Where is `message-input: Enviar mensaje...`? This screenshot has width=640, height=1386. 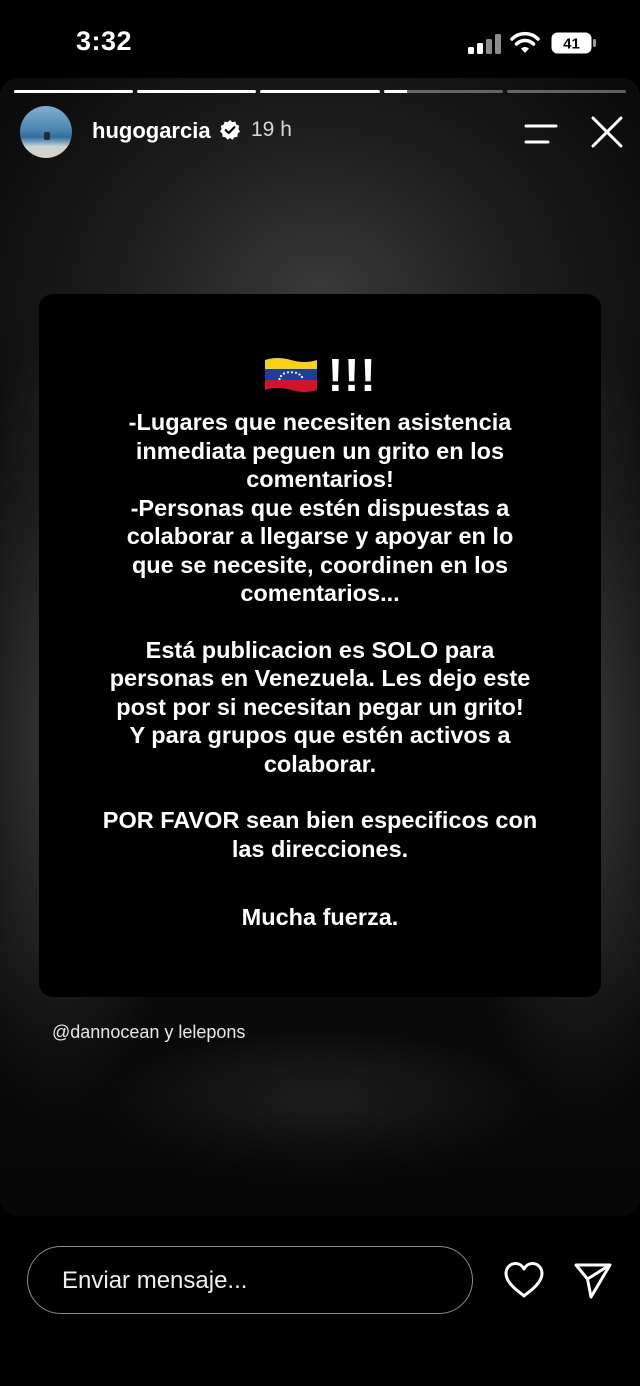
message-input: Enviar mensaje... is located at coordinates (250, 1280).